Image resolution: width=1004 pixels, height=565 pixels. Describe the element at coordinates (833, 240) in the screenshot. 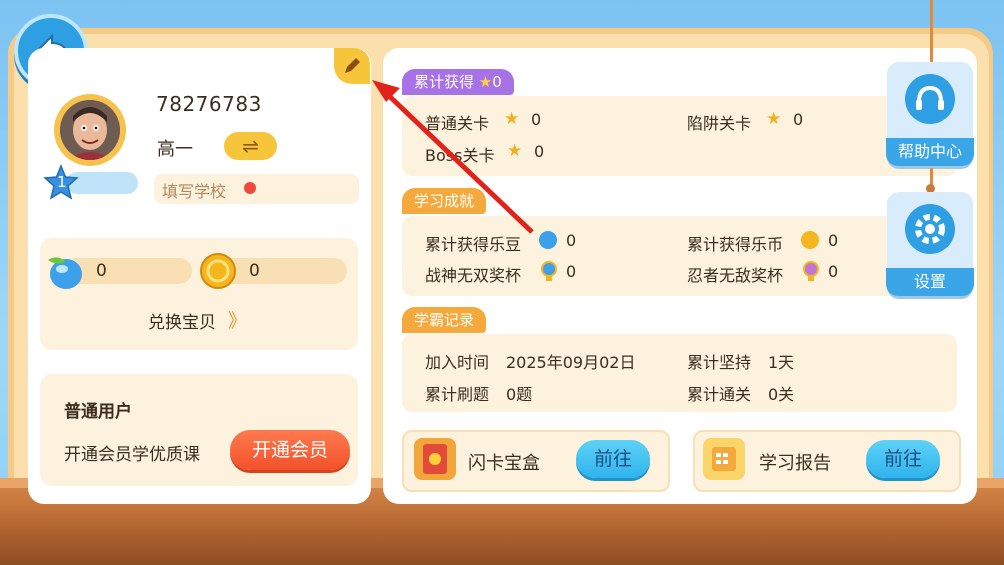

I see `coins-earned-value: 0` at that location.